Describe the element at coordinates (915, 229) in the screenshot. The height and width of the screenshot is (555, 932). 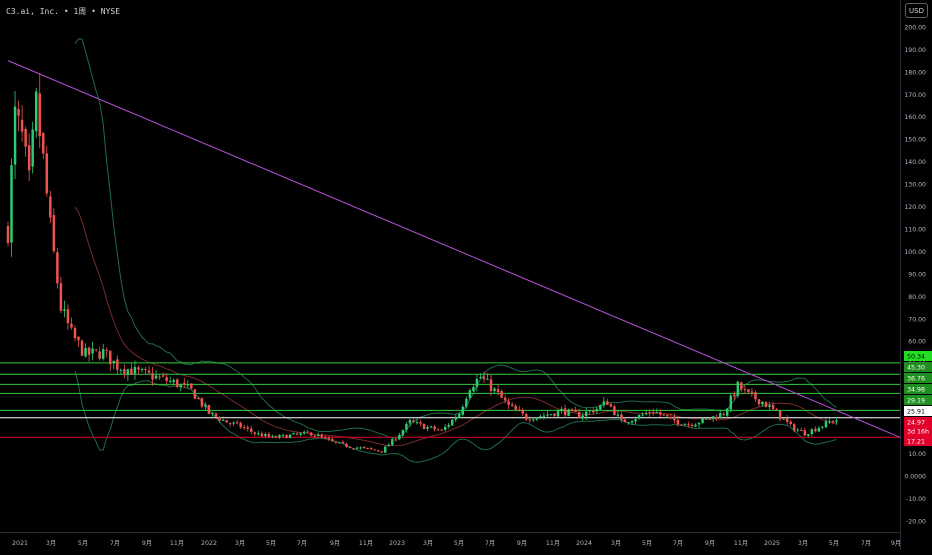
I see `price-tick-label: 110.00` at that location.